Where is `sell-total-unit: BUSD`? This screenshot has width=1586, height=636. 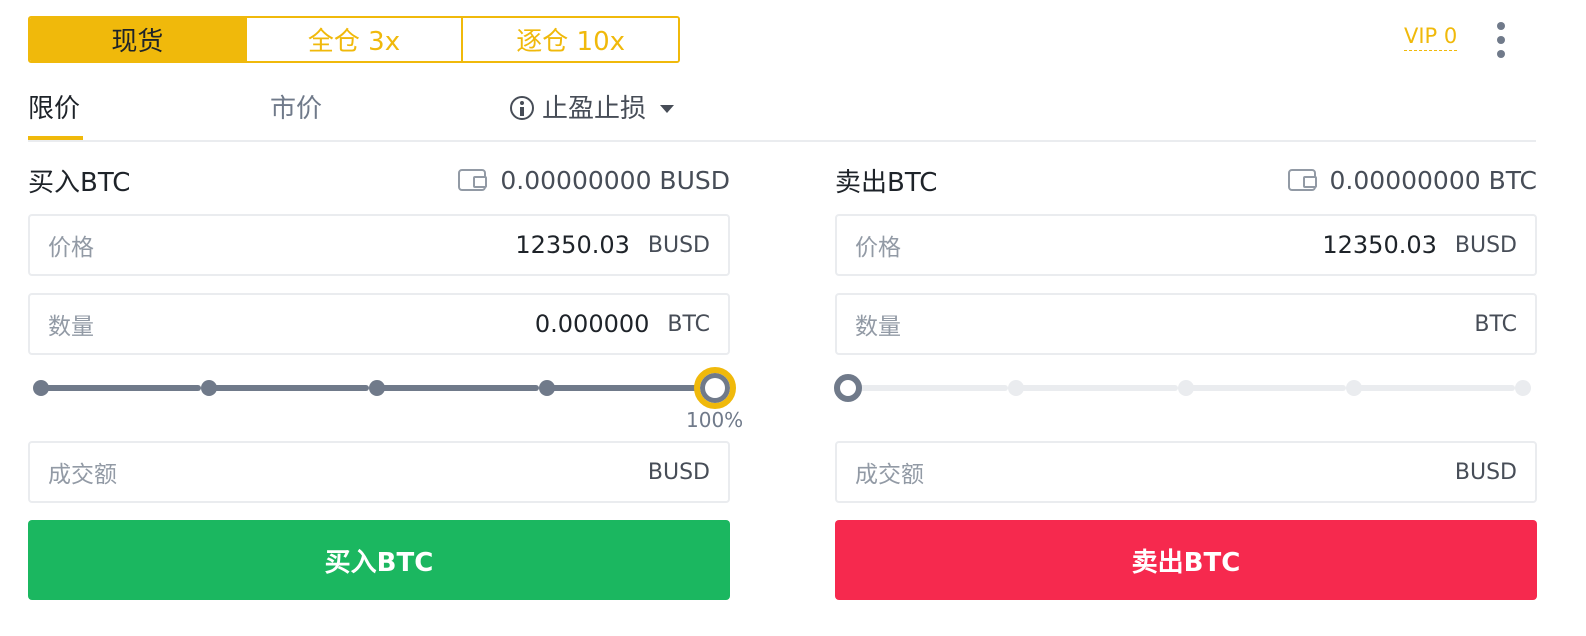
sell-total-unit: BUSD is located at coordinates (1485, 472).